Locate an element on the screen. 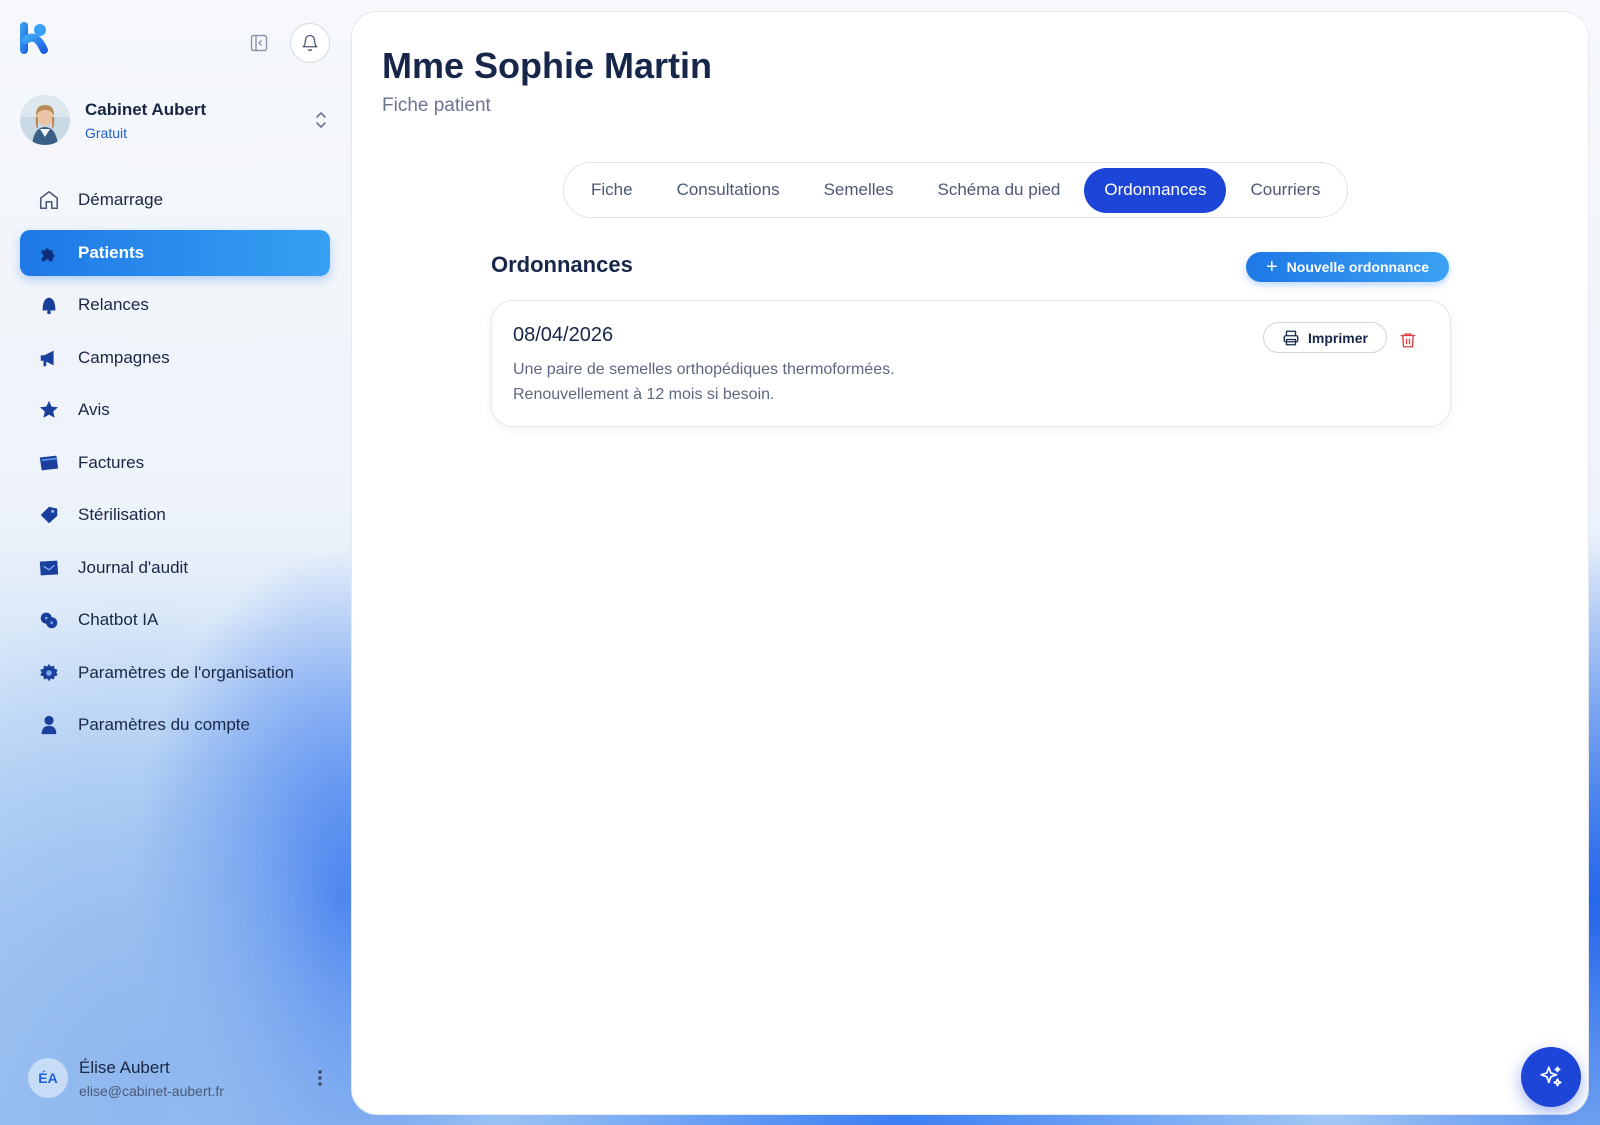 Image resolution: width=1600 pixels, height=1125 pixels. bell-icon is located at coordinates (310, 43).